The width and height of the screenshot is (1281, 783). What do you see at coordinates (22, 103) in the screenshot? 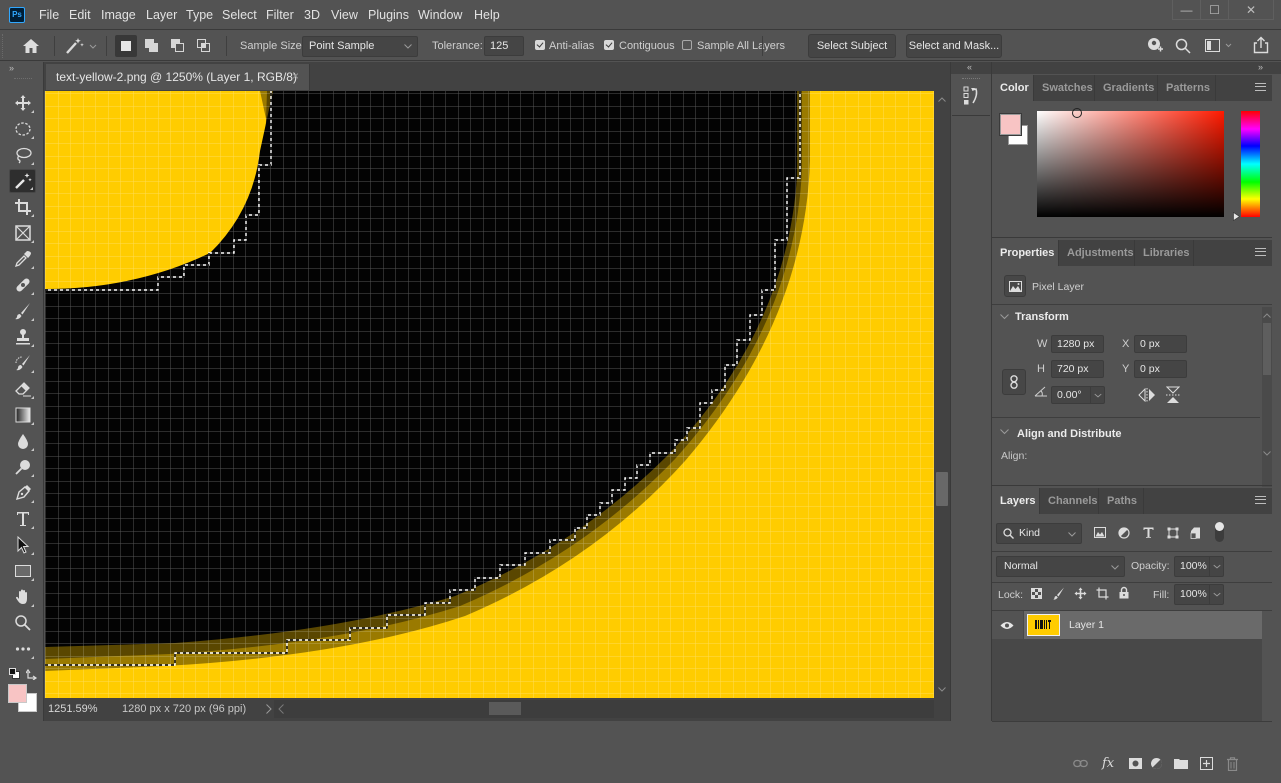
I see `tool-move` at bounding box center [22, 103].